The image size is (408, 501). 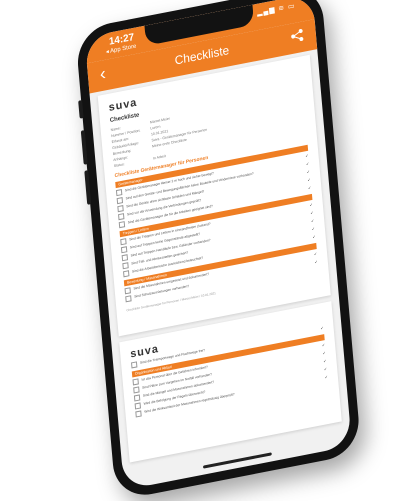 What do you see at coordinates (237, 460) in the screenshot?
I see `home-indicator` at bounding box center [237, 460].